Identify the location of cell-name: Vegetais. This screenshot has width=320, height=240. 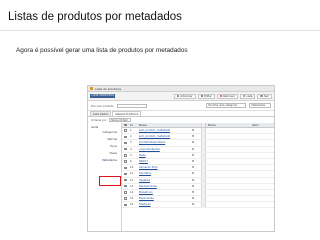
(164, 180).